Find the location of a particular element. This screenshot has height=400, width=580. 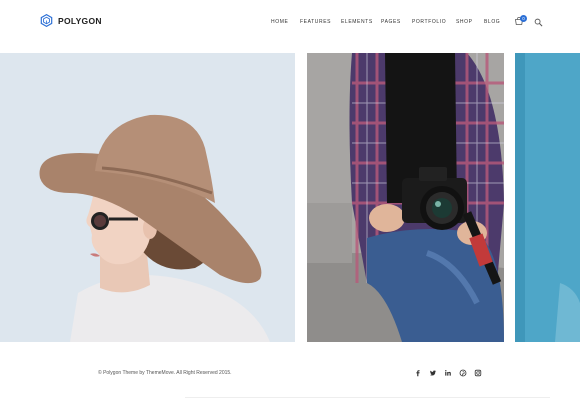

nav-features: FEATURES is located at coordinates (315, 22).